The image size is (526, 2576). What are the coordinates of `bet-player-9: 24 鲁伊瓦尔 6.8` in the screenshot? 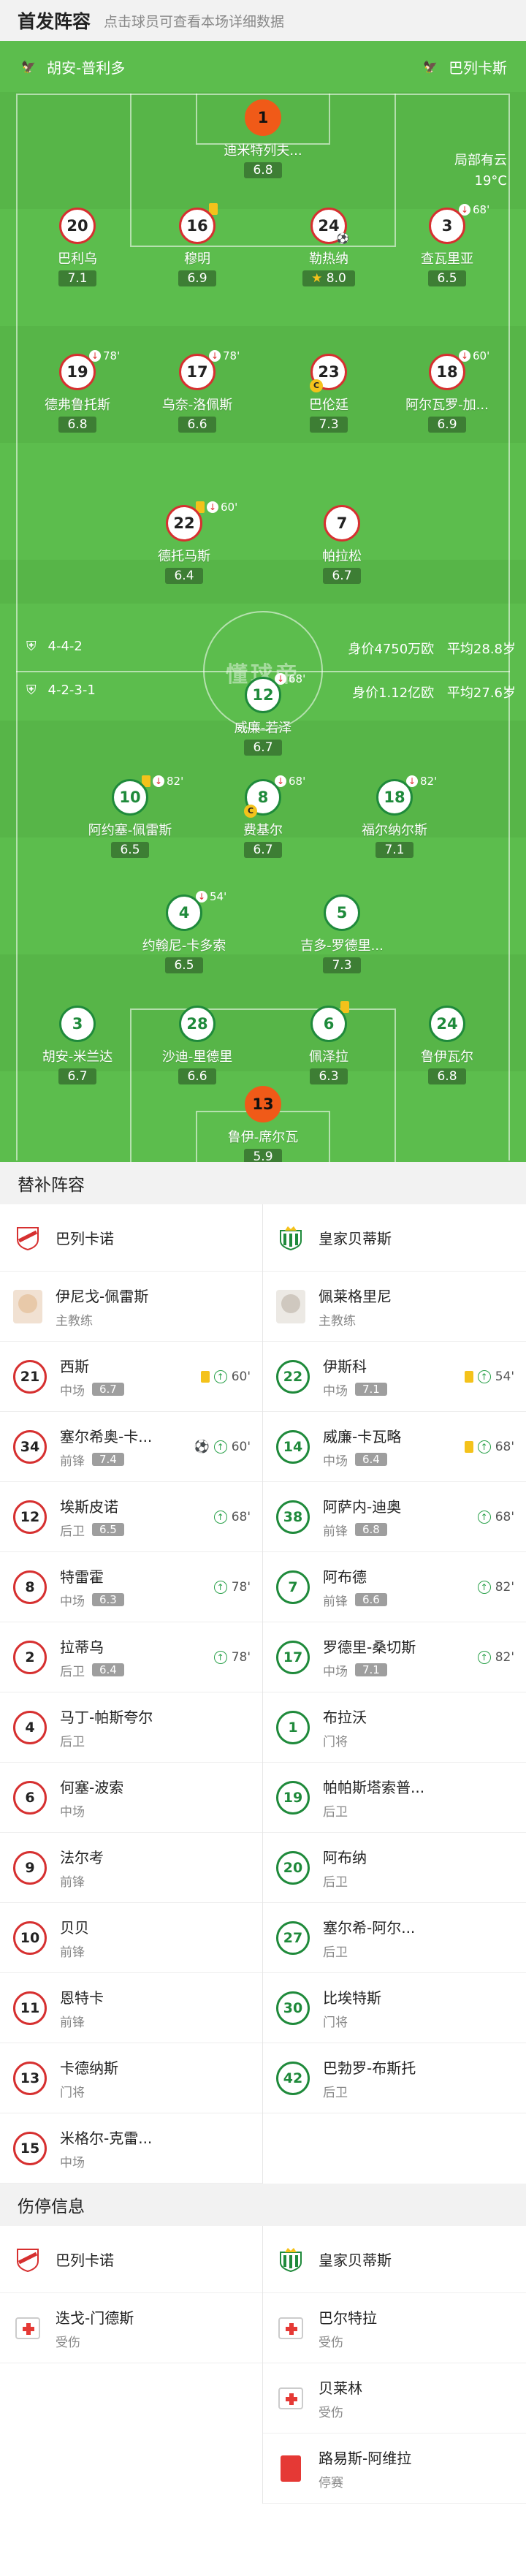 It's located at (447, 1045).